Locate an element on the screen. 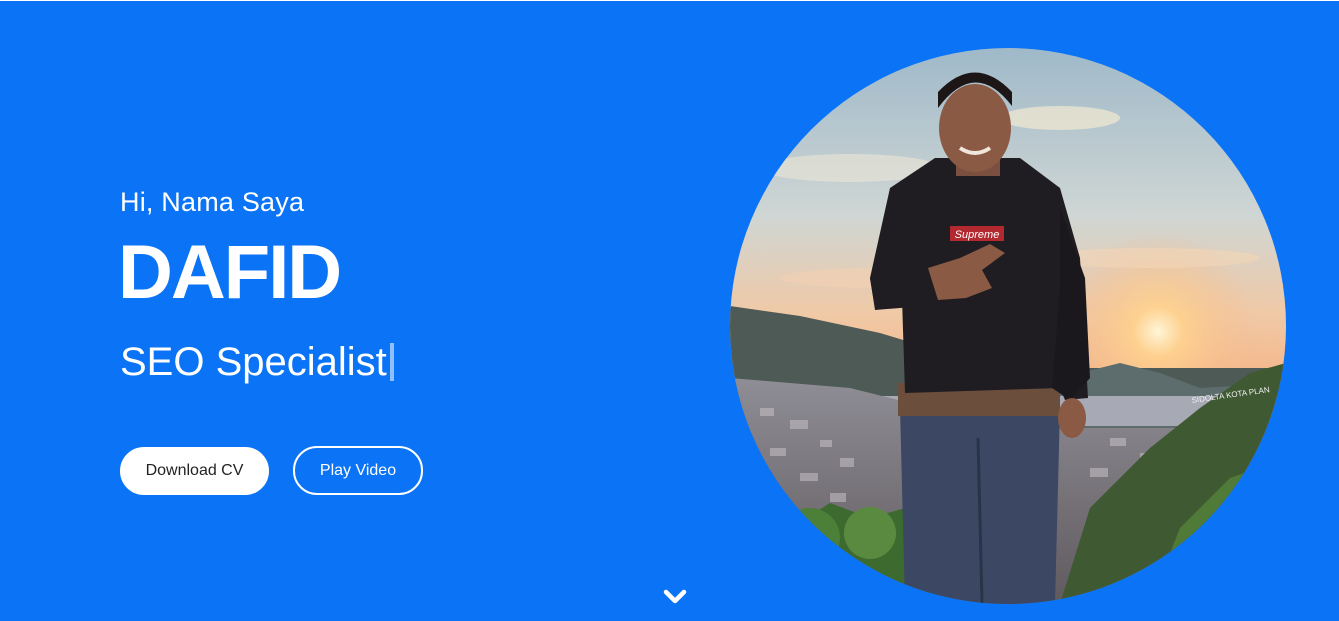  role-text: SEO Specialist is located at coordinates (253, 362).